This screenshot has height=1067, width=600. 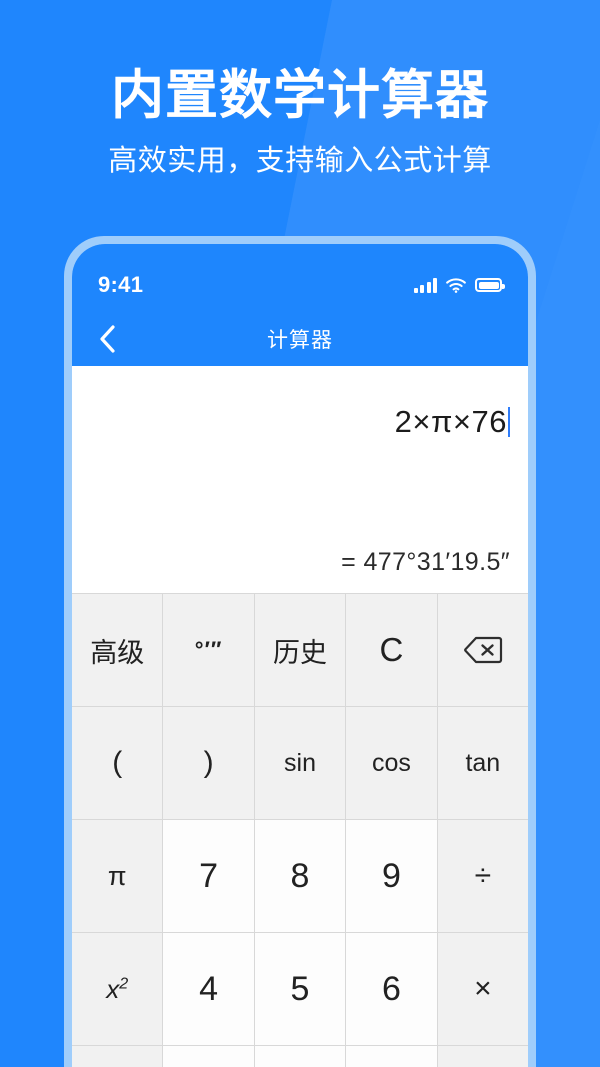 I want to click on key-label: x2, so click(x=117, y=988).